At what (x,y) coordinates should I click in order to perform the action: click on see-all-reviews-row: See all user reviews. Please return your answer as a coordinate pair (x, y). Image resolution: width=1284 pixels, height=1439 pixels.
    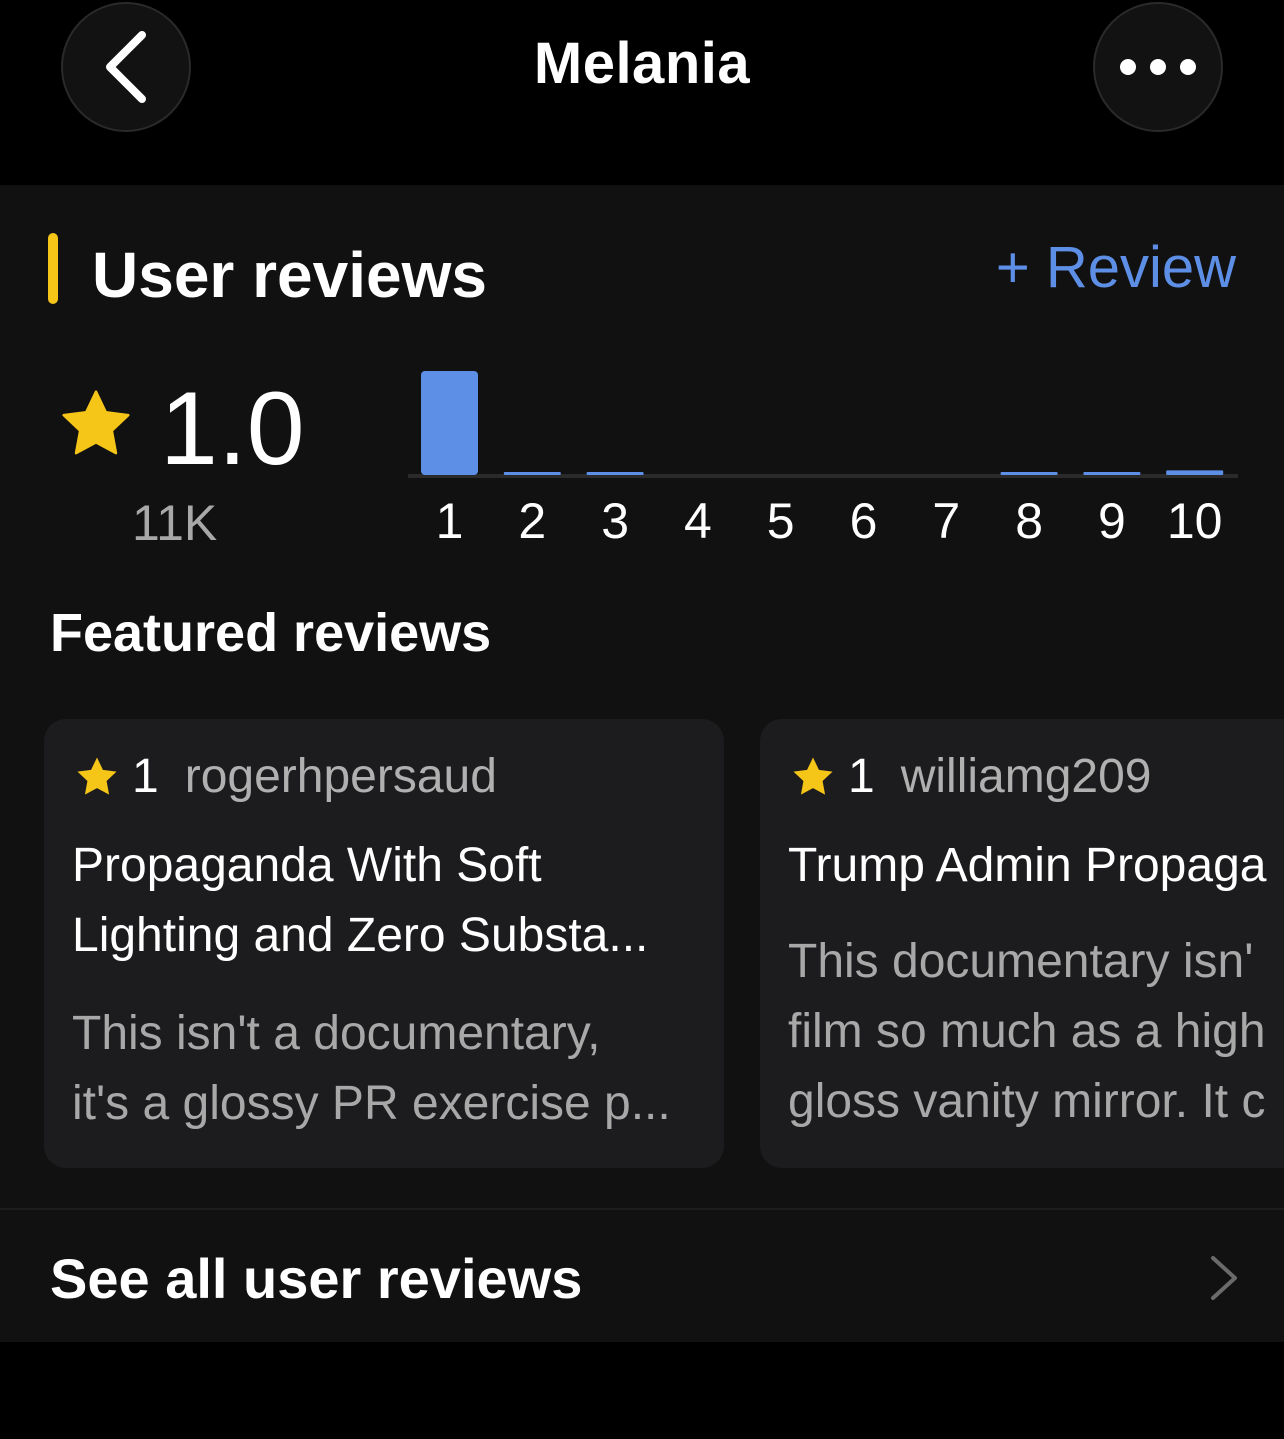
    Looking at the image, I should click on (642, 1276).